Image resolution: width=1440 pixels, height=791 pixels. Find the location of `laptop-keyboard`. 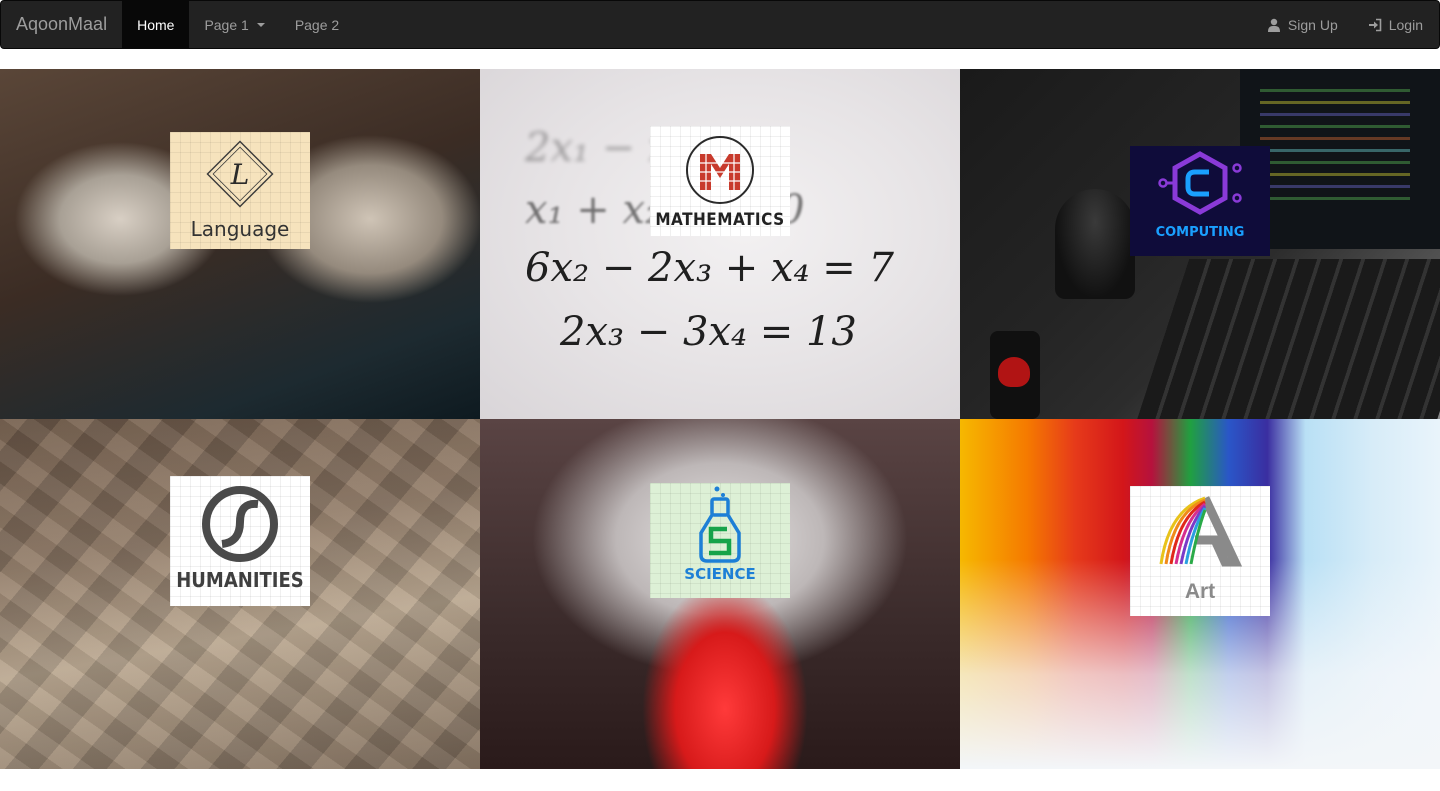

laptop-keyboard is located at coordinates (1285, 339).